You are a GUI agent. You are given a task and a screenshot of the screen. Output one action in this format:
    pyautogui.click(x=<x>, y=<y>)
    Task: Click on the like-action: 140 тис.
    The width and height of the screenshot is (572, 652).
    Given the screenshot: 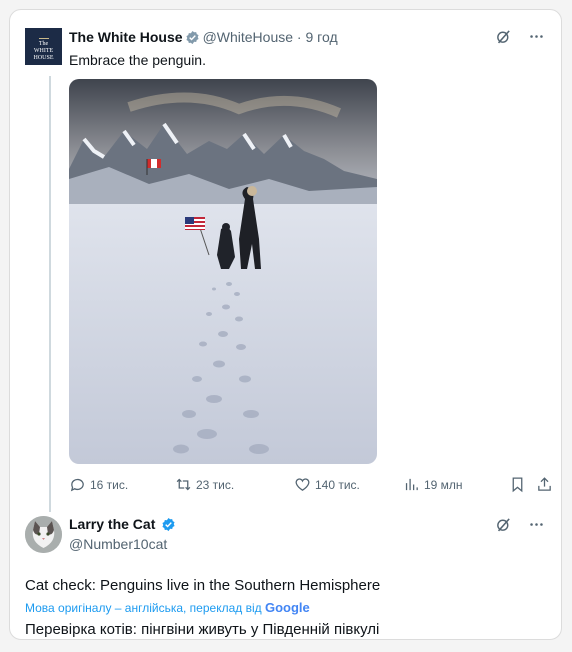 What is the action you would take?
    pyautogui.click(x=327, y=484)
    